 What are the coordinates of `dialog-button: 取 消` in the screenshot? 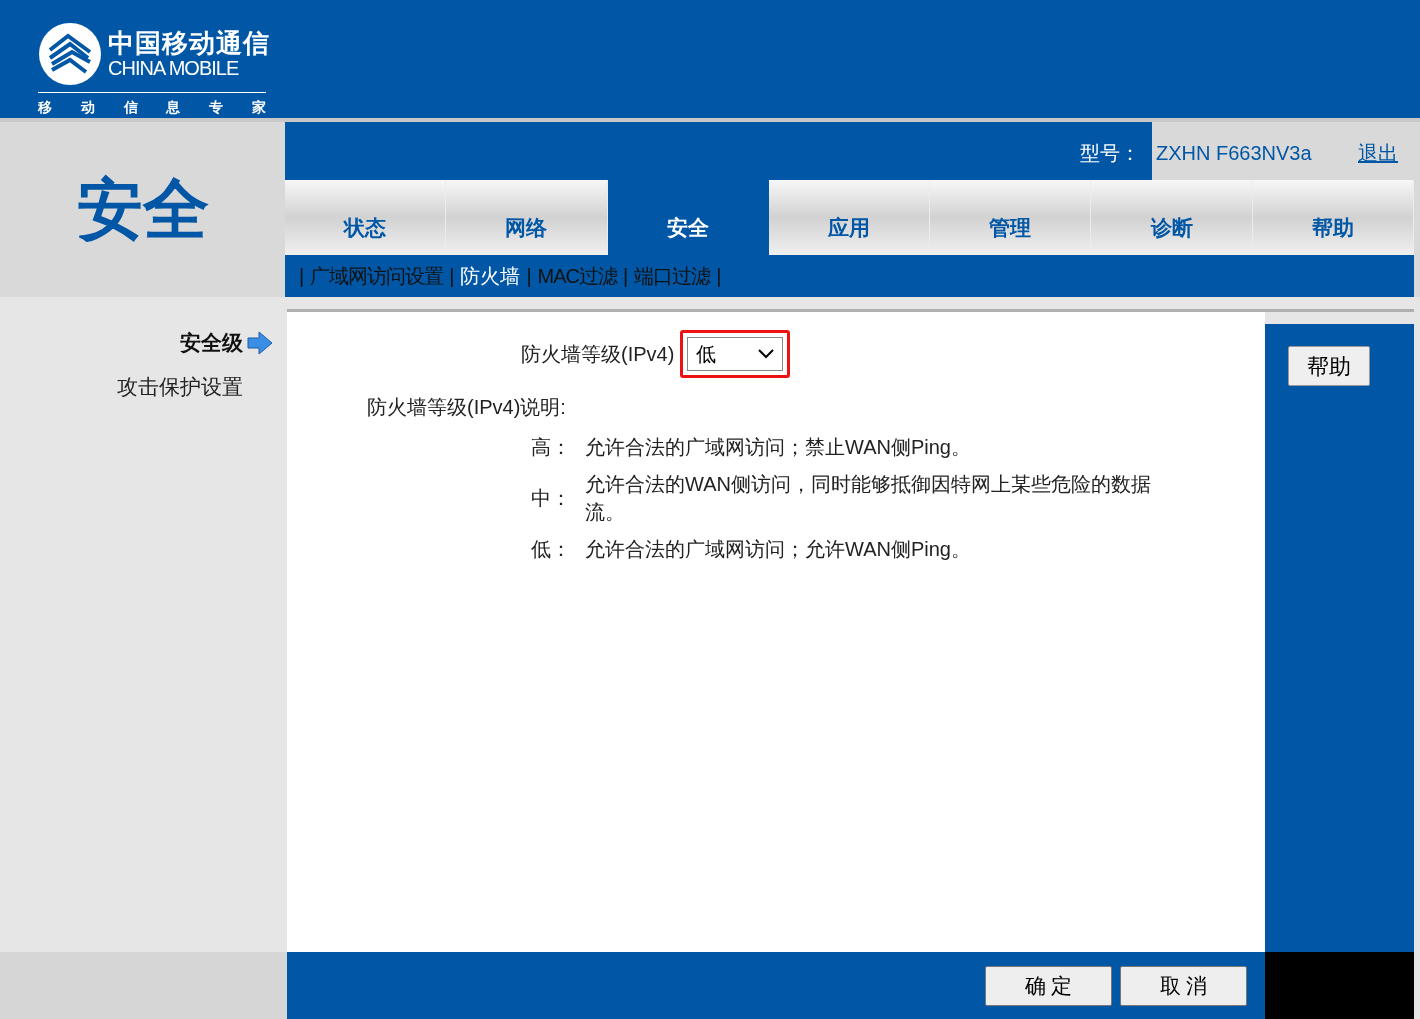 It's located at (1183, 985).